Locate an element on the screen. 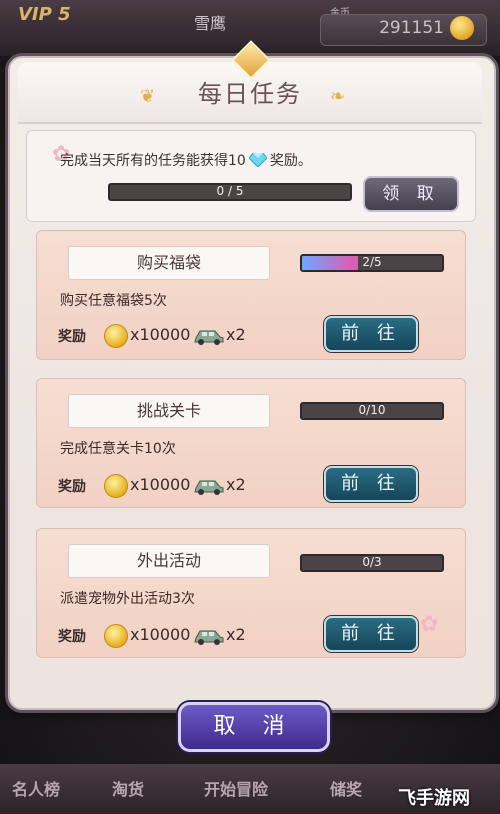 This screenshot has height=814, width=500. task-progress-text: 2/5 is located at coordinates (372, 262).